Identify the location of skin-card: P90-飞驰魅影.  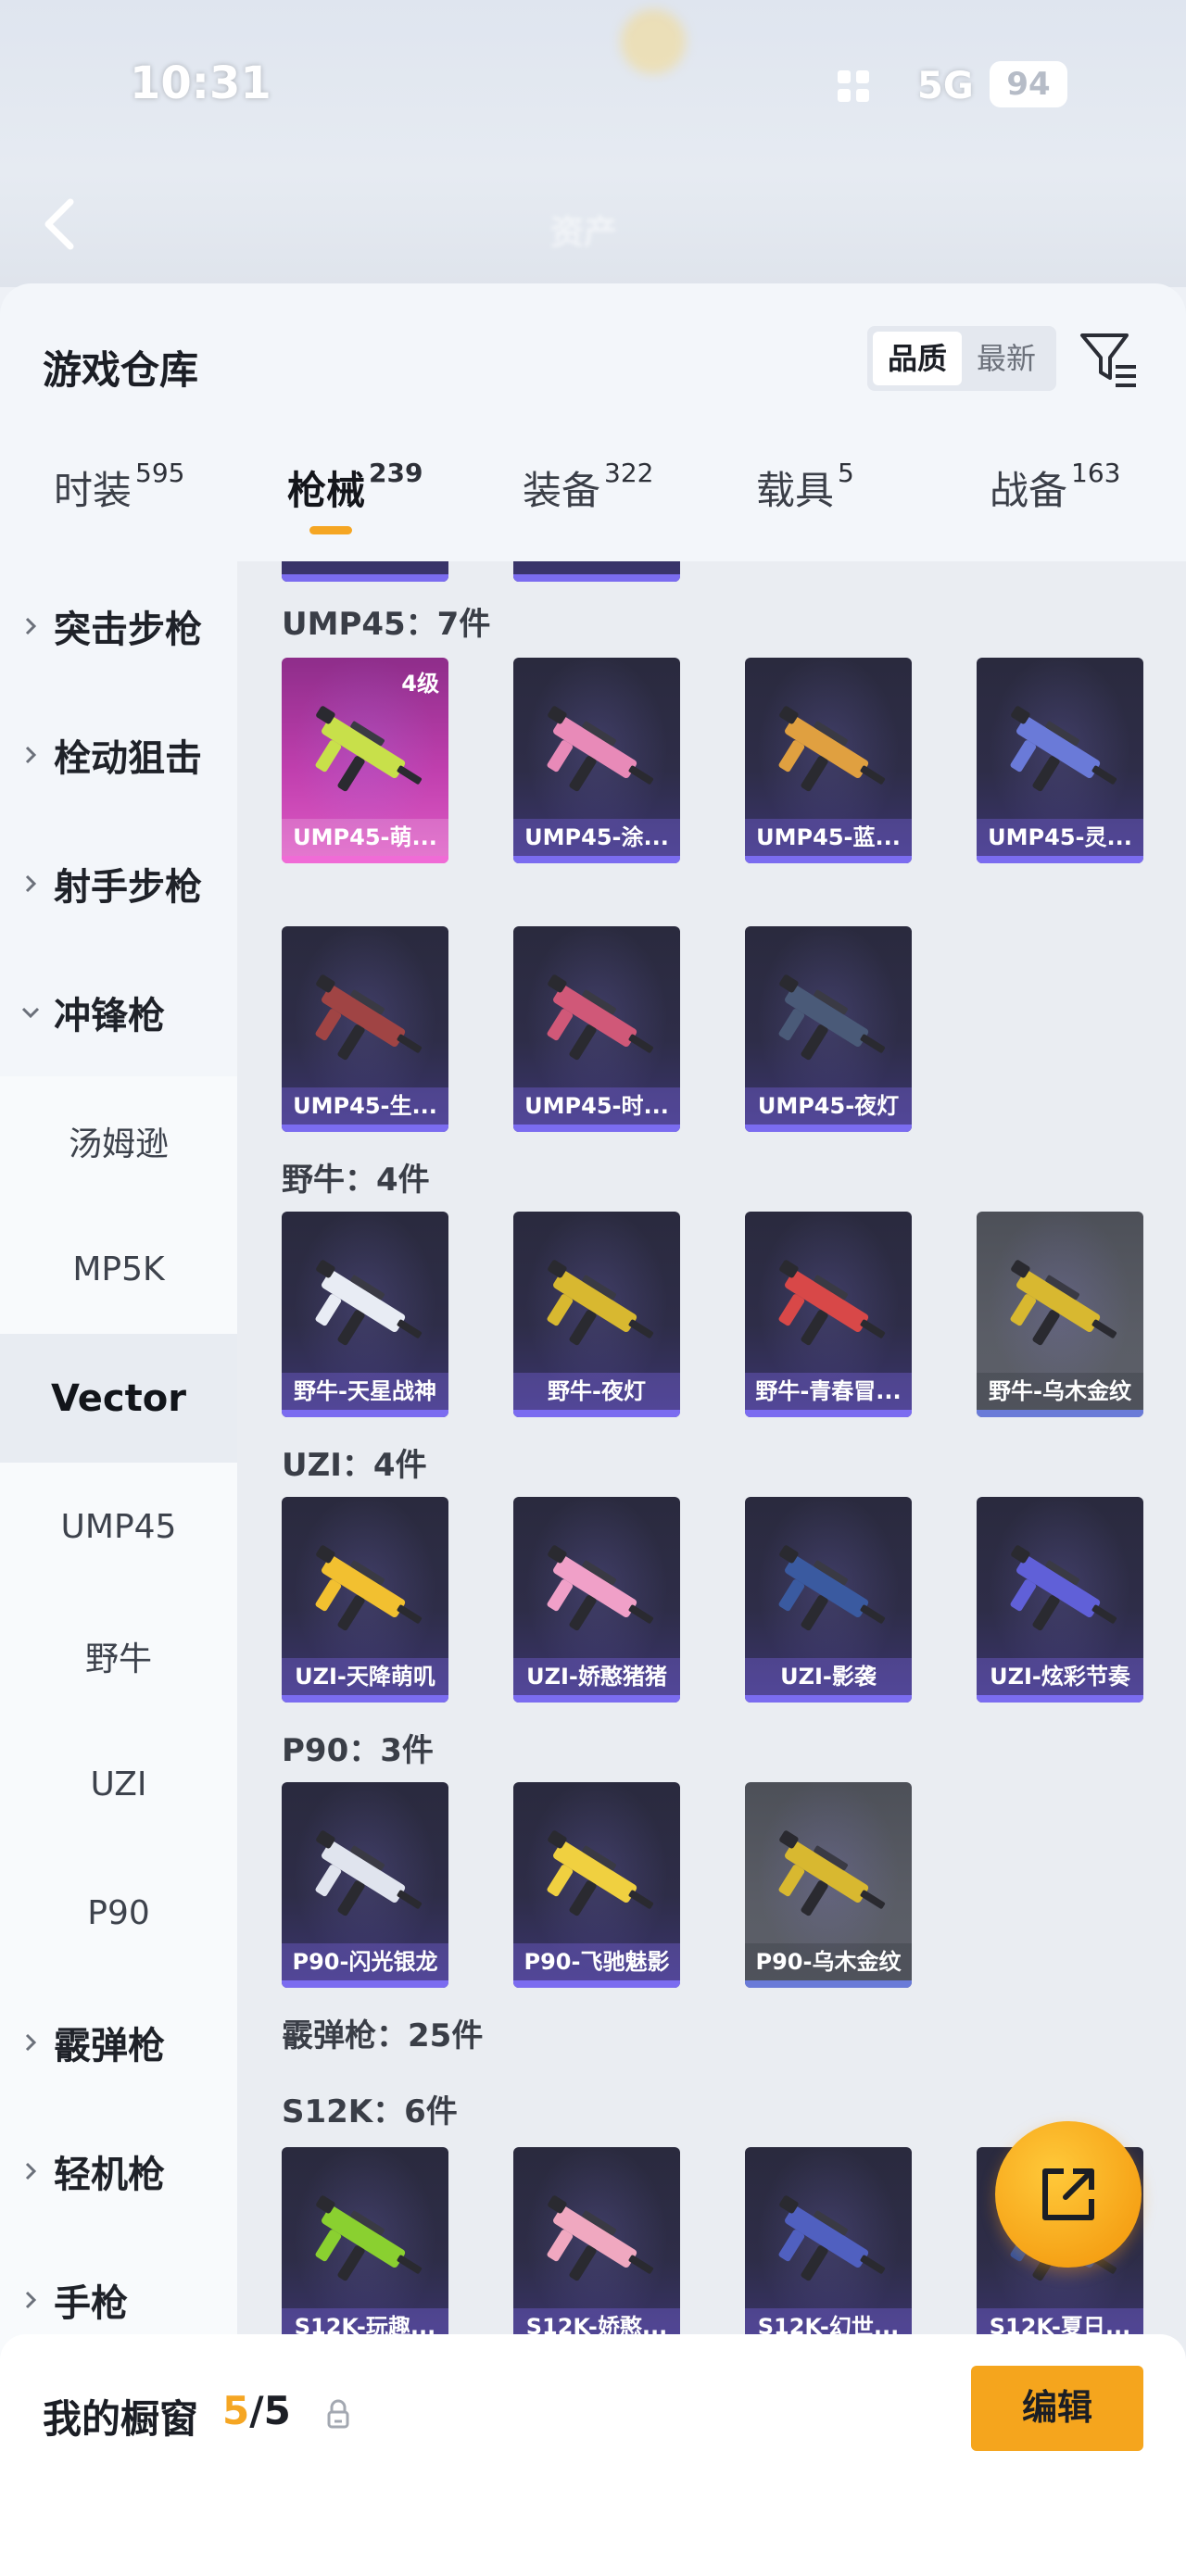
(596, 1885).